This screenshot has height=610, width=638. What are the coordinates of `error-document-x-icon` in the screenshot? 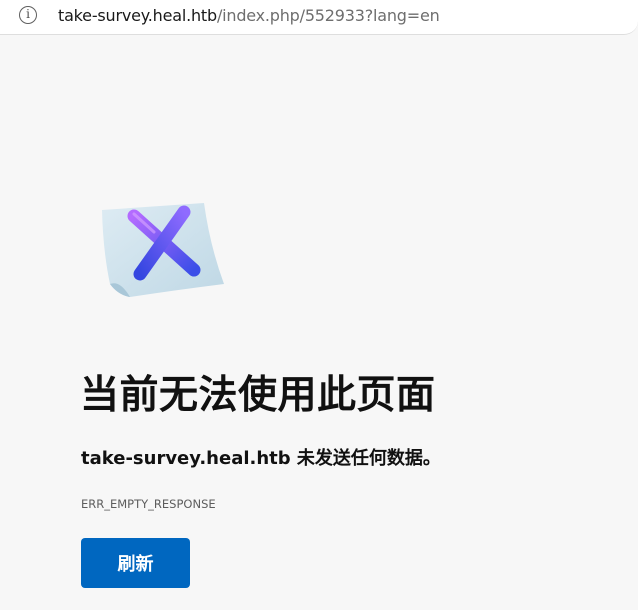 It's located at (163, 248).